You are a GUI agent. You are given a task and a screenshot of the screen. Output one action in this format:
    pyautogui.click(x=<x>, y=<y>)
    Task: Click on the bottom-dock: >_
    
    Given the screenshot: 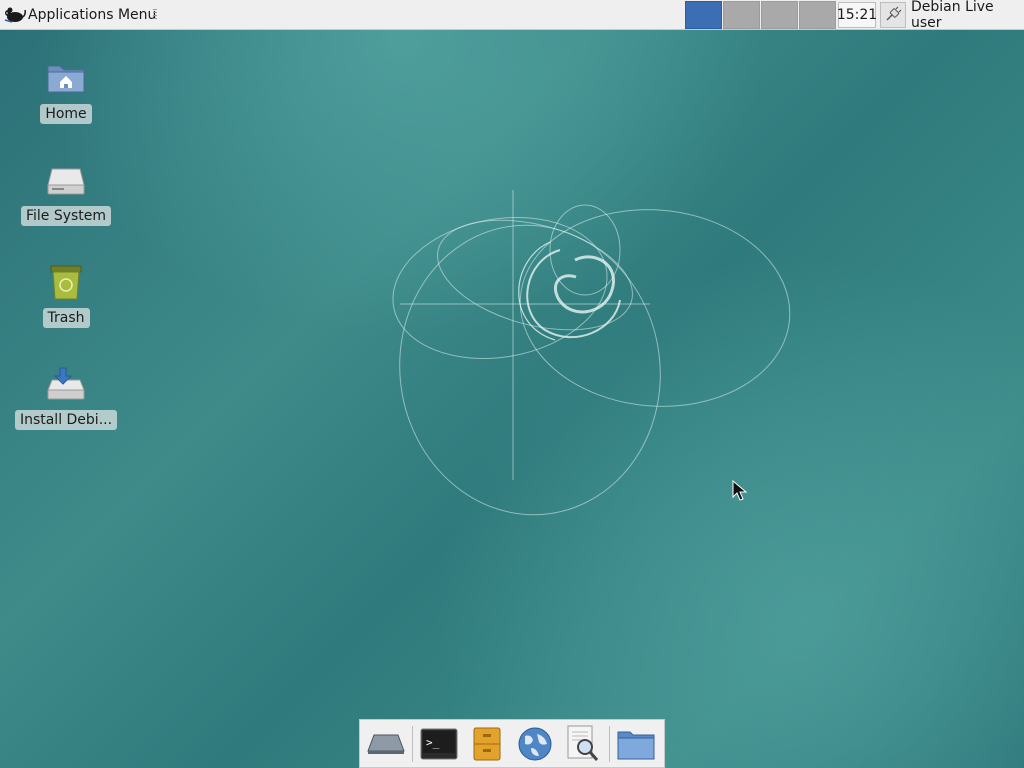 What is the action you would take?
    pyautogui.click(x=512, y=743)
    